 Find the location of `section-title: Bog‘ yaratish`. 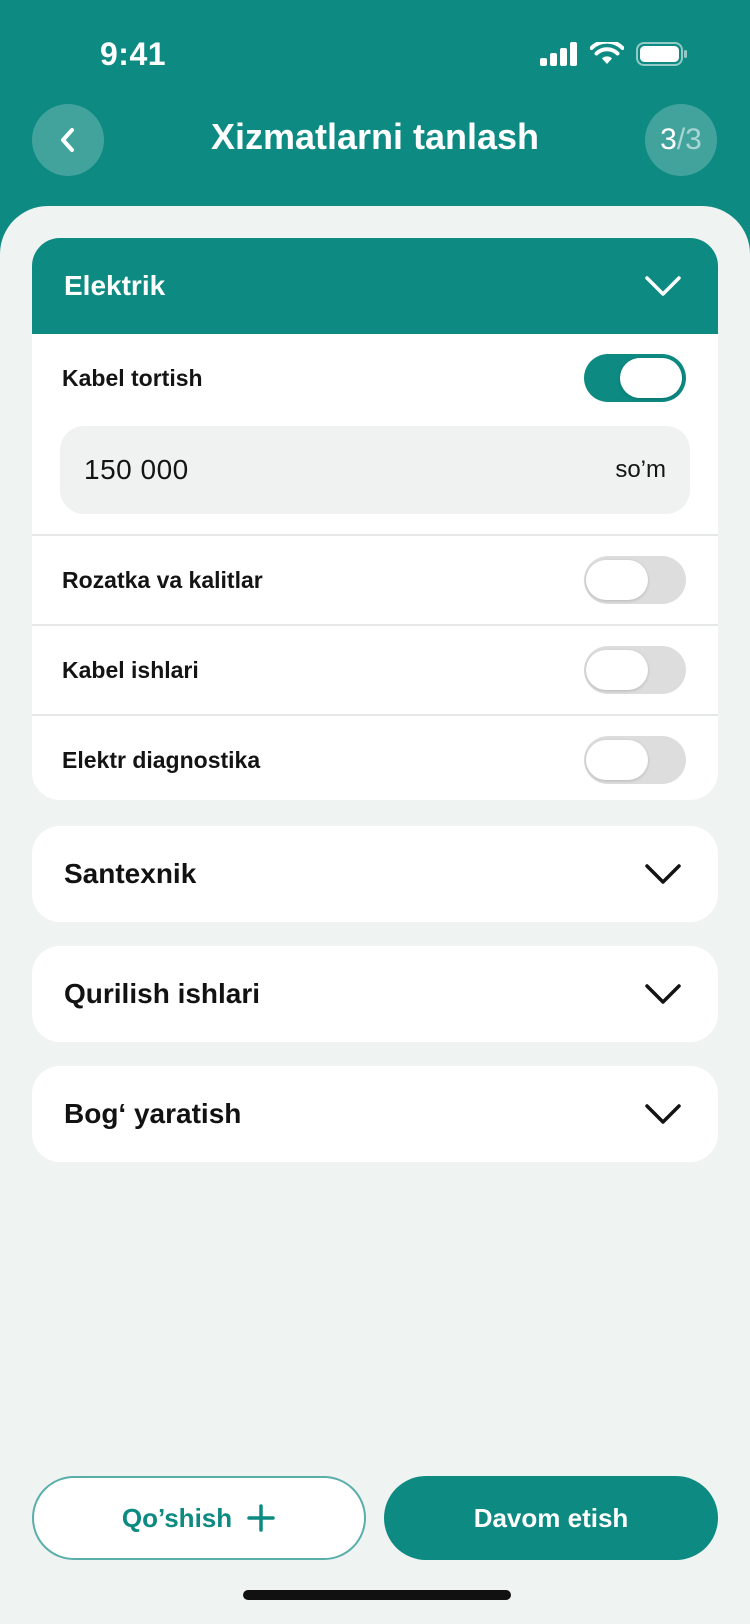

section-title: Bog‘ yaratish is located at coordinates (153, 1113).